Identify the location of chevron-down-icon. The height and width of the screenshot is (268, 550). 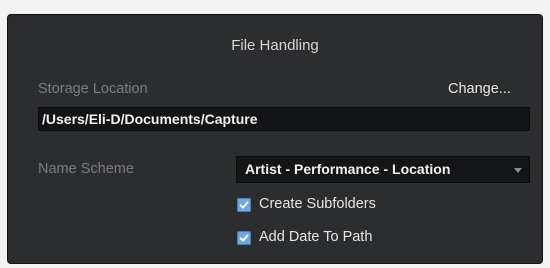
(518, 170).